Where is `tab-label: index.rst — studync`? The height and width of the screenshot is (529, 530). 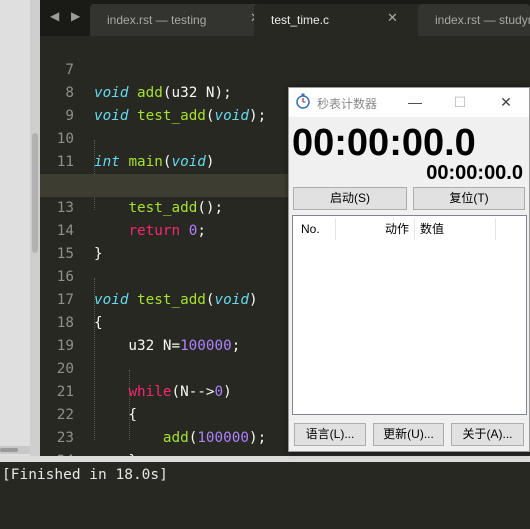
tab-label: index.rst — studync is located at coordinates (482, 20).